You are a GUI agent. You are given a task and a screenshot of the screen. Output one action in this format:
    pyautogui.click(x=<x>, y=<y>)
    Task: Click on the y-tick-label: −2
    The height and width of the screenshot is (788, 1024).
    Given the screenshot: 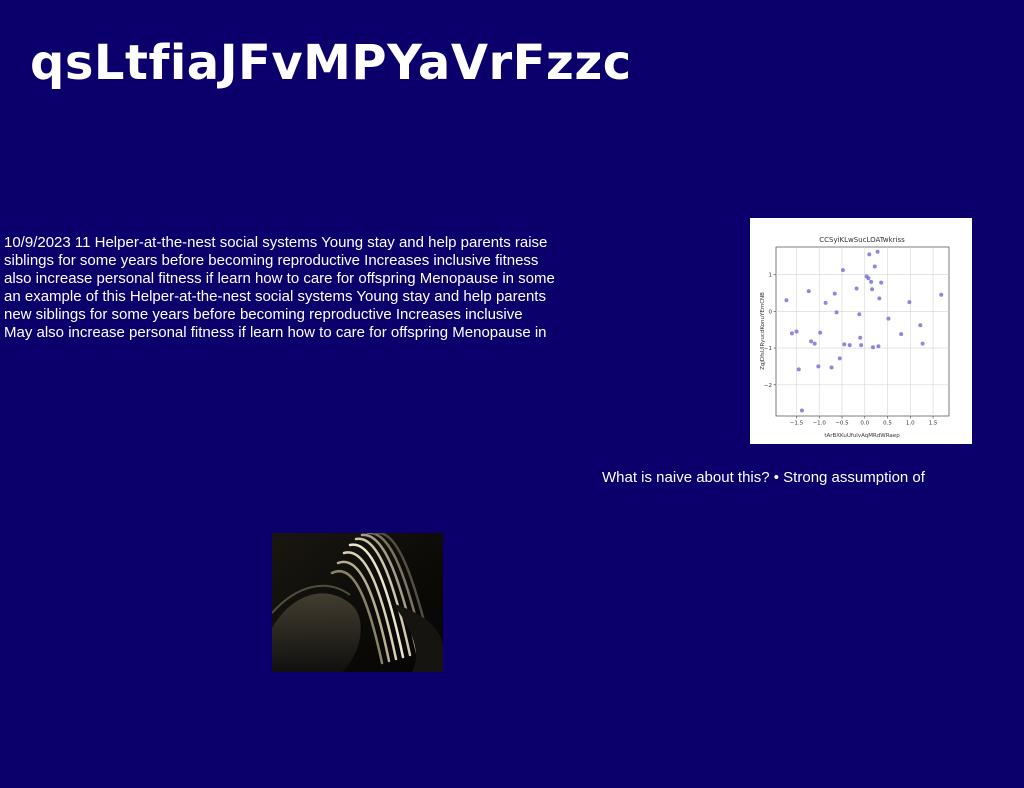 What is the action you would take?
    pyautogui.click(x=768, y=386)
    